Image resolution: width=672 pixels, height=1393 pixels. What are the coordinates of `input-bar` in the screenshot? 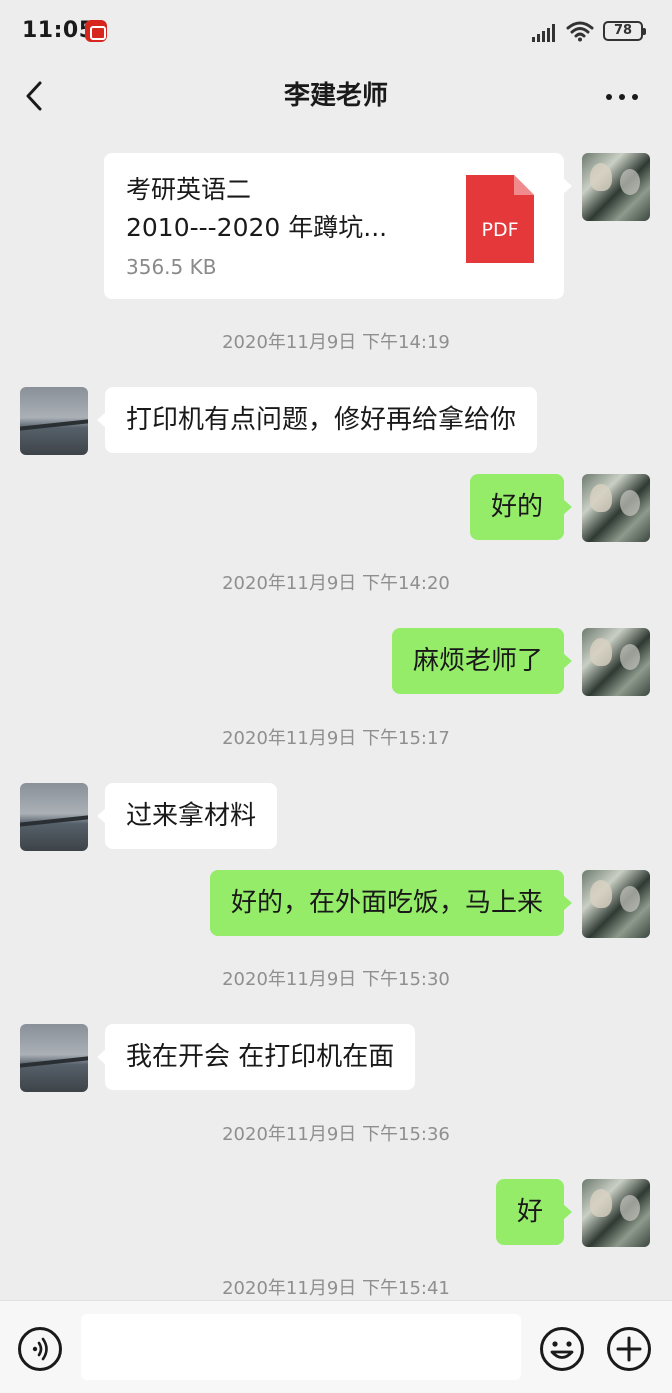 It's located at (336, 1346).